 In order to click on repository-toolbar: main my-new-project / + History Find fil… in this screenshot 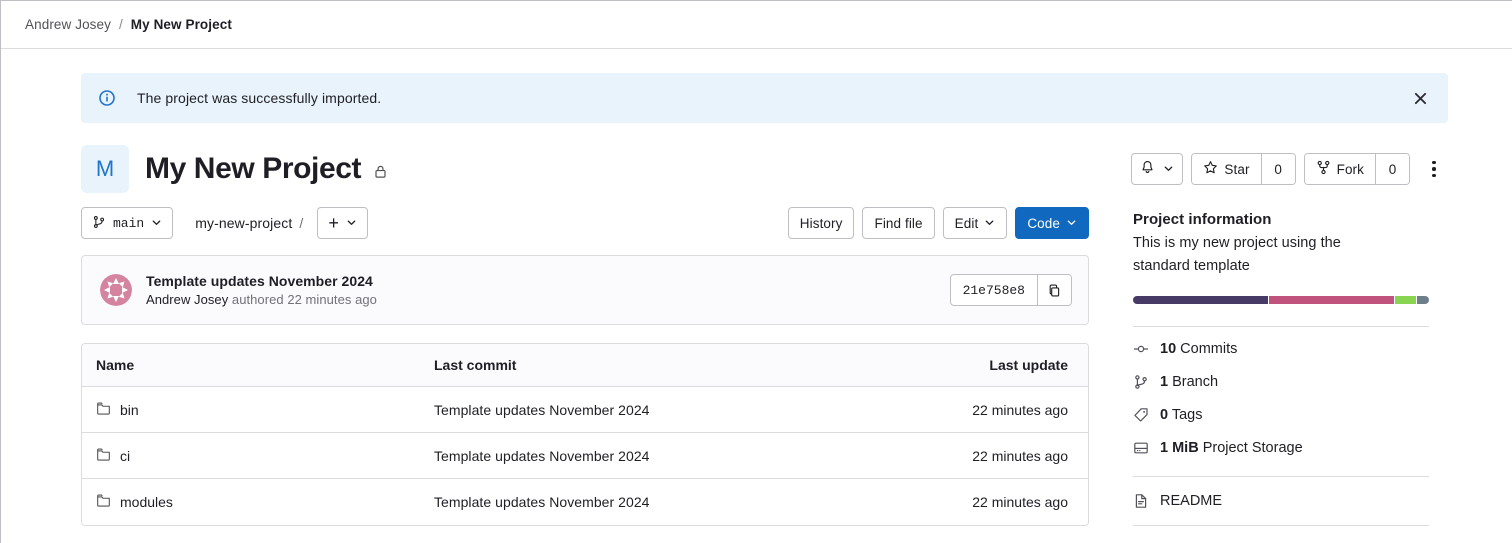, I will do `click(585, 223)`.